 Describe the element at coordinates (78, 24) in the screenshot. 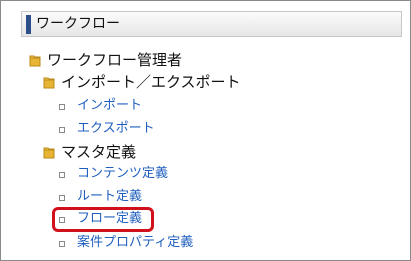

I see `panel-title: ワークフロー` at that location.